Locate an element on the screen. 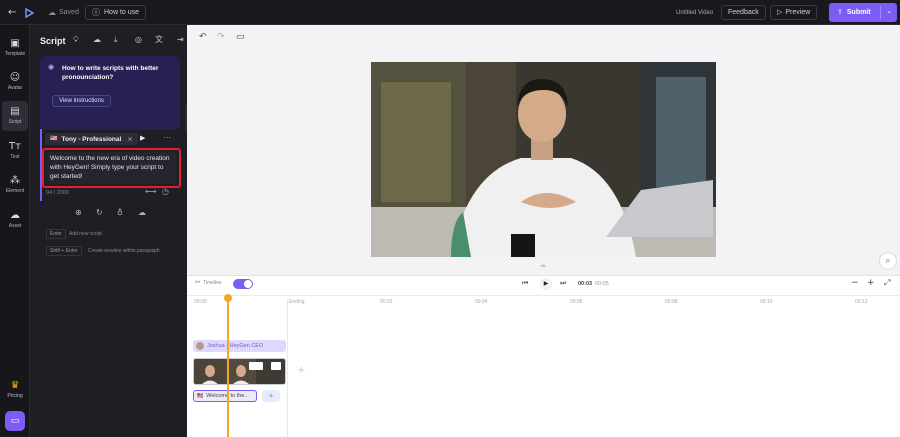 Image resolution: width=900 pixels, height=437 pixels. microphone-icon: ♁ is located at coordinates (120, 213).